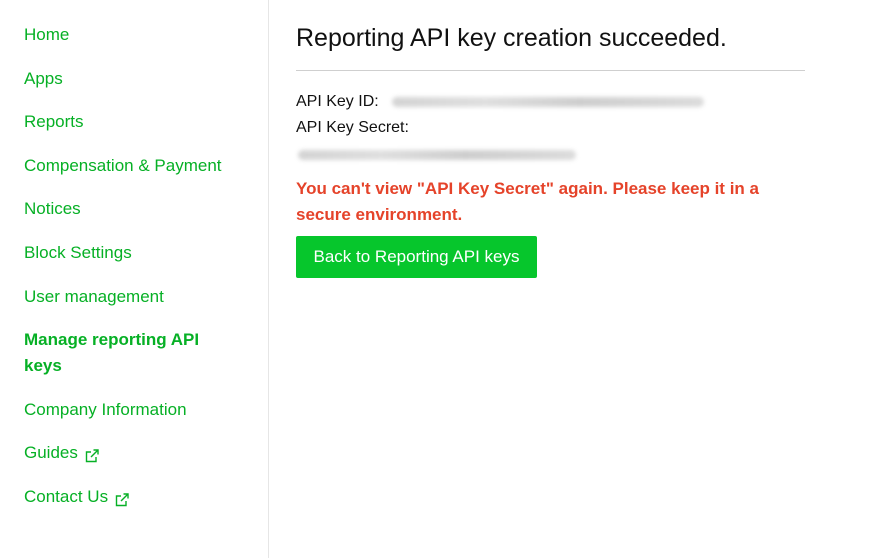 The height and width of the screenshot is (558, 895). What do you see at coordinates (337, 101) in the screenshot?
I see `api-key-id-label: API Key ID:` at bounding box center [337, 101].